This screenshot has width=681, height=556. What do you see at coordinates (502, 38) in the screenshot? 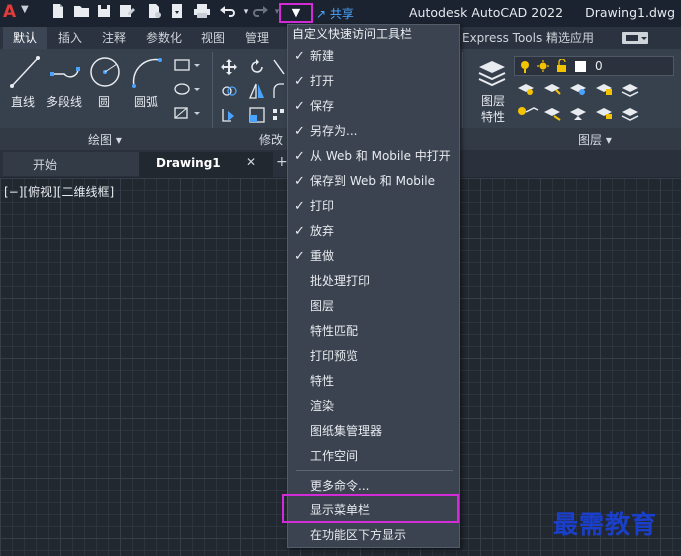
I see `tab-express-tools: Express Tools` at bounding box center [502, 38].